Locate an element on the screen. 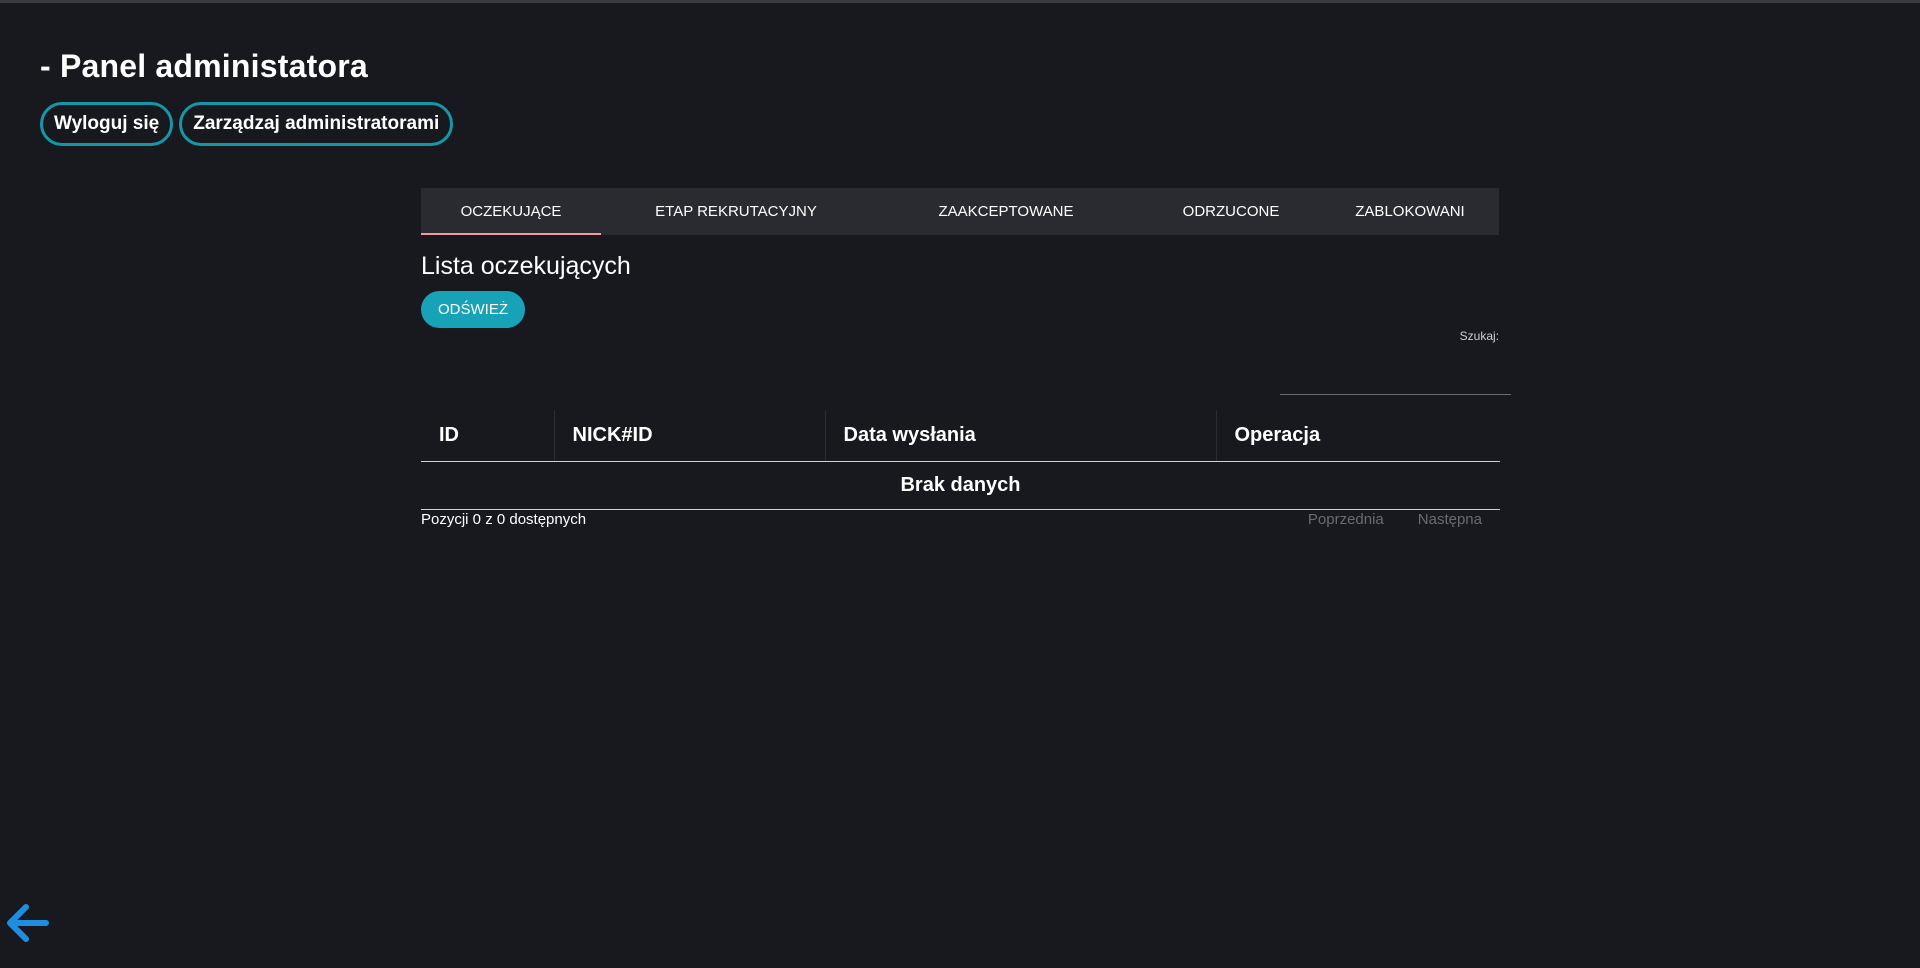 The height and width of the screenshot is (968, 1920). header-actions: Wyloguj się Zarządzaj administratorami is located at coordinates (247, 124).